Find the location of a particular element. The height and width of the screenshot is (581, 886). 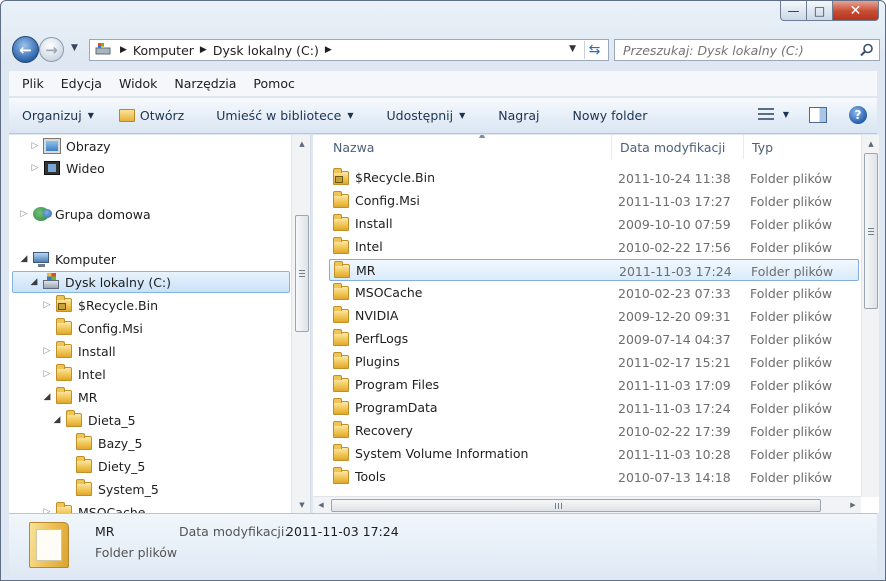

tree-item-videos: ▷ Wideo is located at coordinates (67, 168).